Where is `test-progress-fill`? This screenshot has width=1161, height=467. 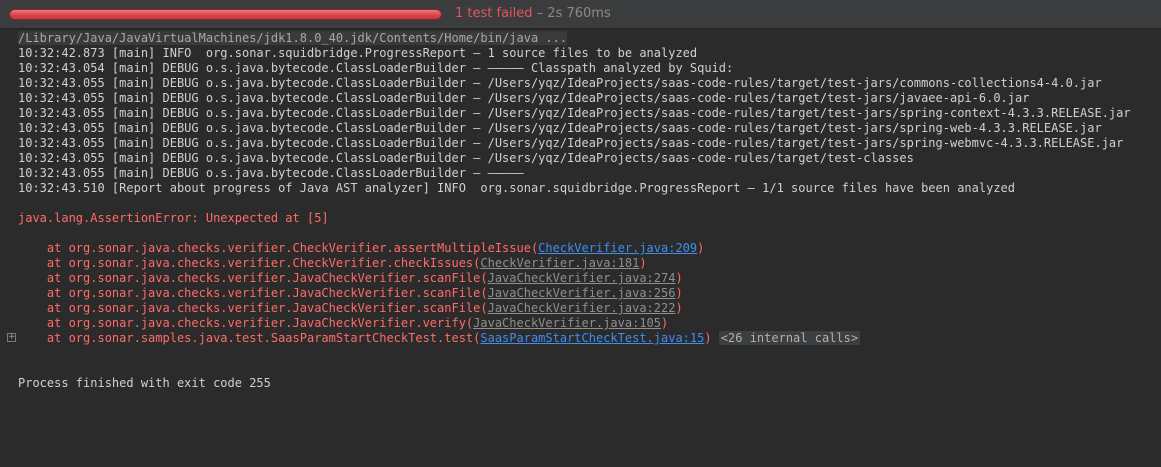 test-progress-fill is located at coordinates (225, 14).